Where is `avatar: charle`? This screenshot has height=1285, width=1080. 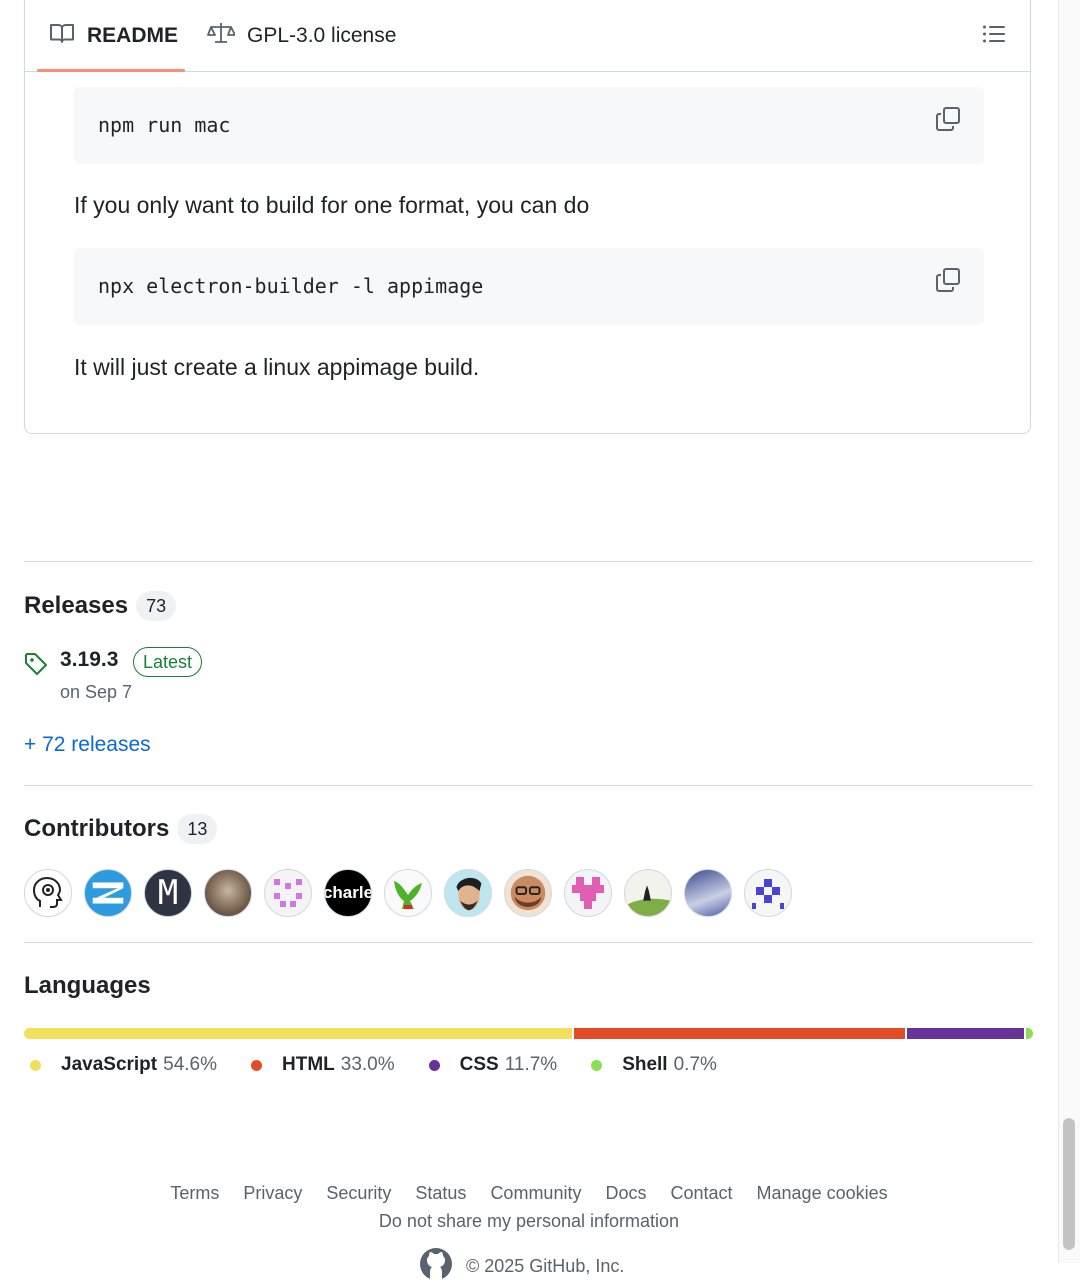
avatar: charle is located at coordinates (348, 893).